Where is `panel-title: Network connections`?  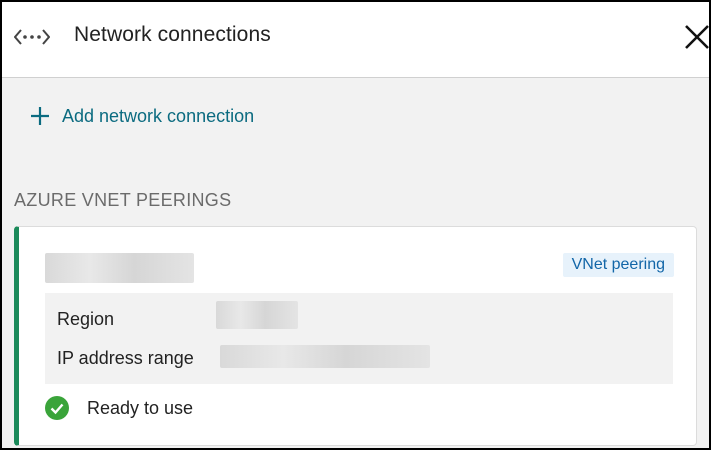 panel-title: Network connections is located at coordinates (172, 34).